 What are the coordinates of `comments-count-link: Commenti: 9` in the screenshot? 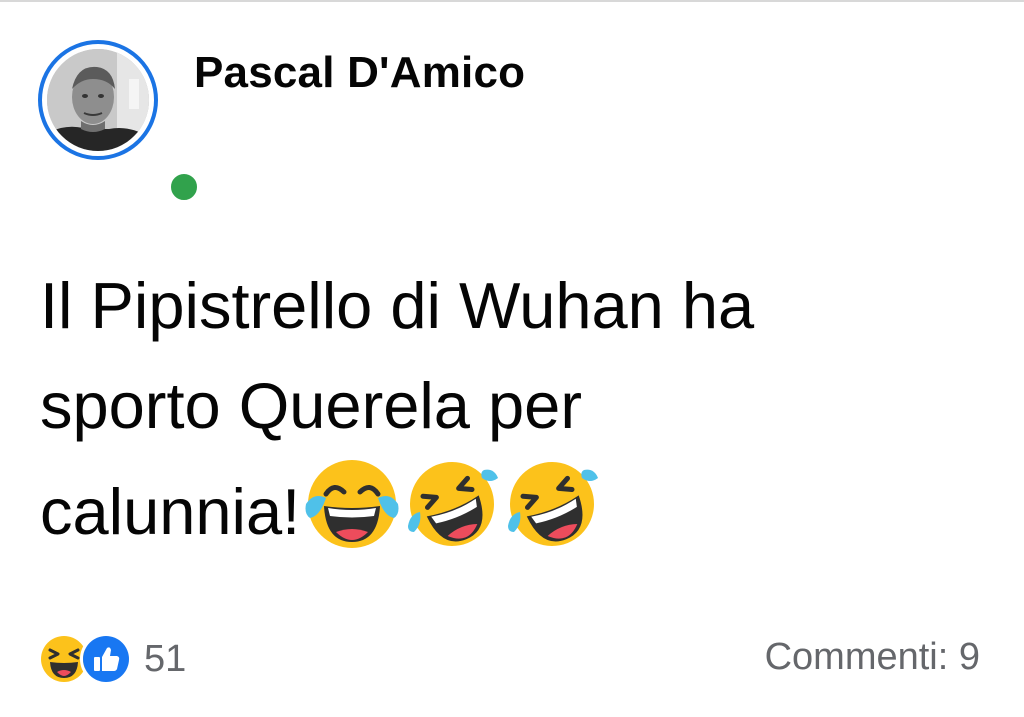 It's located at (872, 657).